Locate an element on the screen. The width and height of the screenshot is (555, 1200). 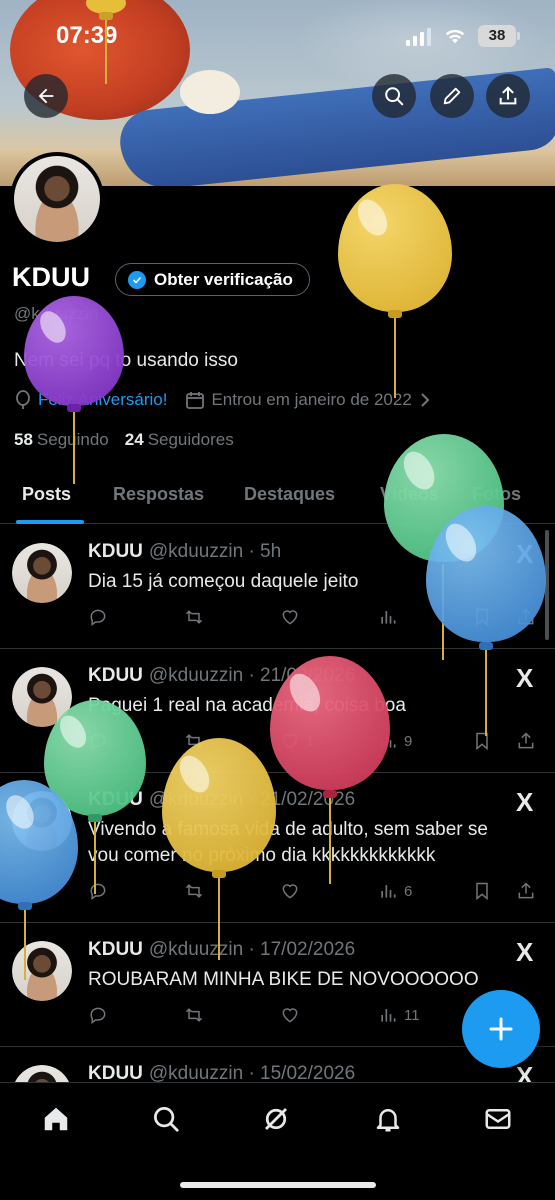
followers-link: 24 Seguidores is located at coordinates (179, 440).